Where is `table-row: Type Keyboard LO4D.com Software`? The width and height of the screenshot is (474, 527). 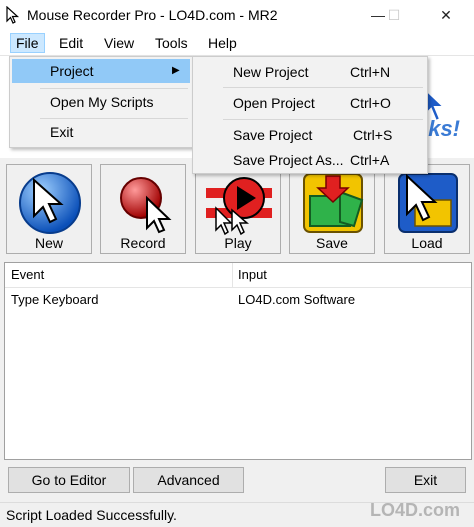 table-row: Type Keyboard LO4D.com Software is located at coordinates (238, 299).